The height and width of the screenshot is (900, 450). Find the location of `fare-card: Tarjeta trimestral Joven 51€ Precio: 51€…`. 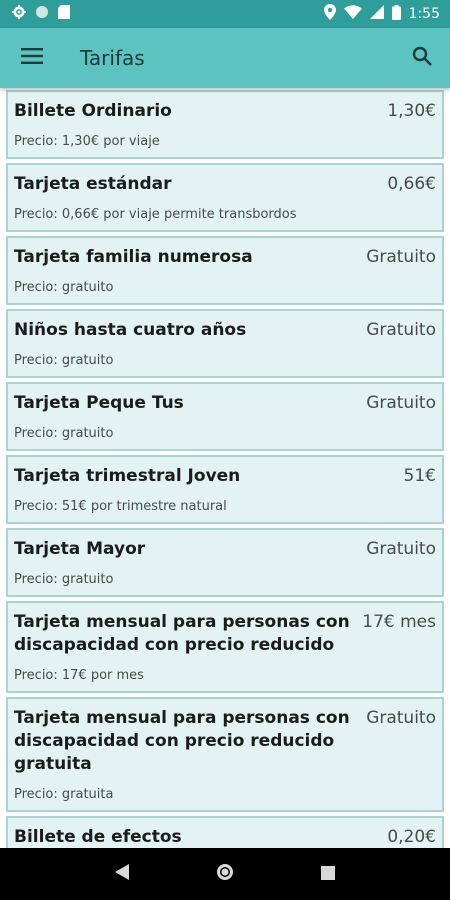

fare-card: Tarjeta trimestral Joven 51€ Precio: 51€… is located at coordinates (225, 489).